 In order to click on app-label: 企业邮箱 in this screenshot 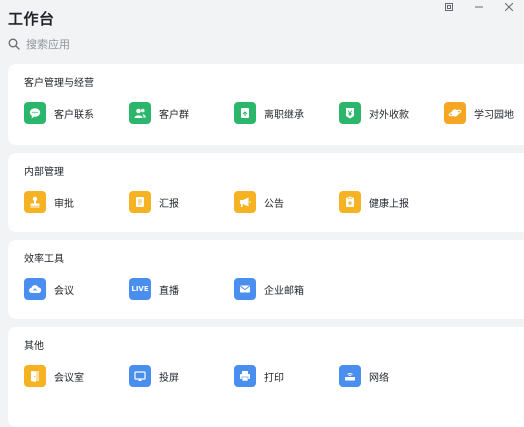, I will do `click(284, 291)`.